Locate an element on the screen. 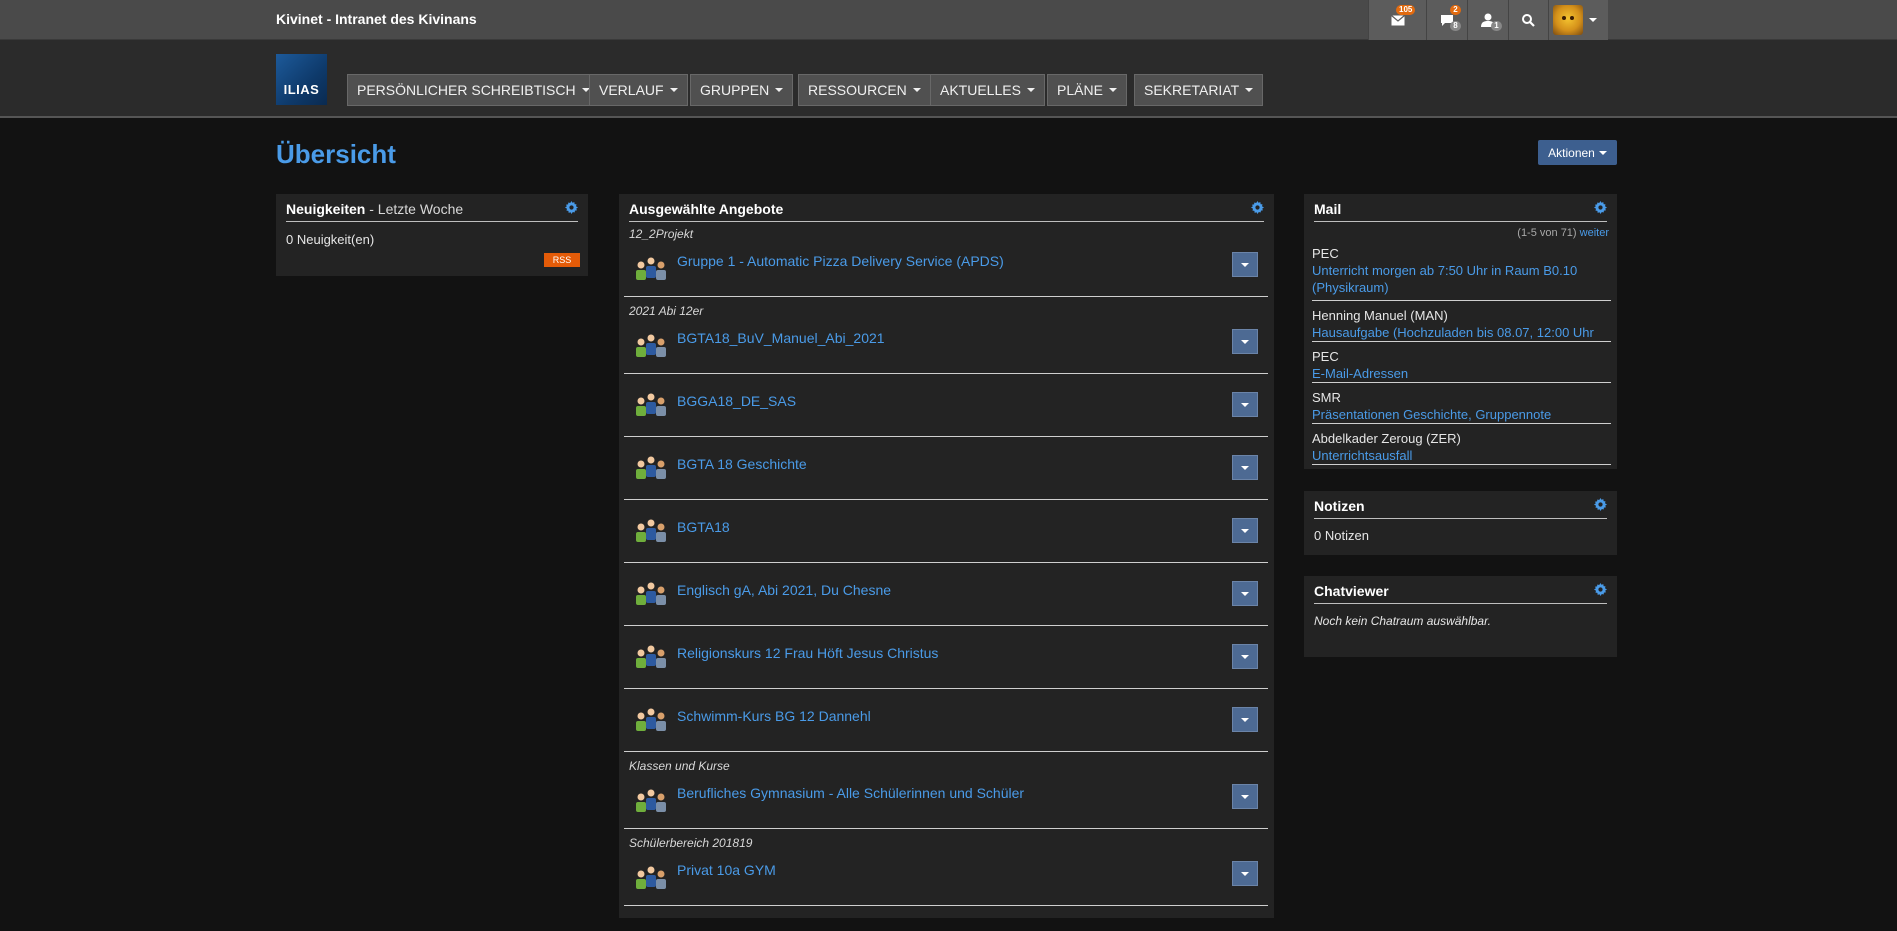 This screenshot has height=931, width=1897. nav-item-plaene: PLÄNE is located at coordinates (1087, 90).